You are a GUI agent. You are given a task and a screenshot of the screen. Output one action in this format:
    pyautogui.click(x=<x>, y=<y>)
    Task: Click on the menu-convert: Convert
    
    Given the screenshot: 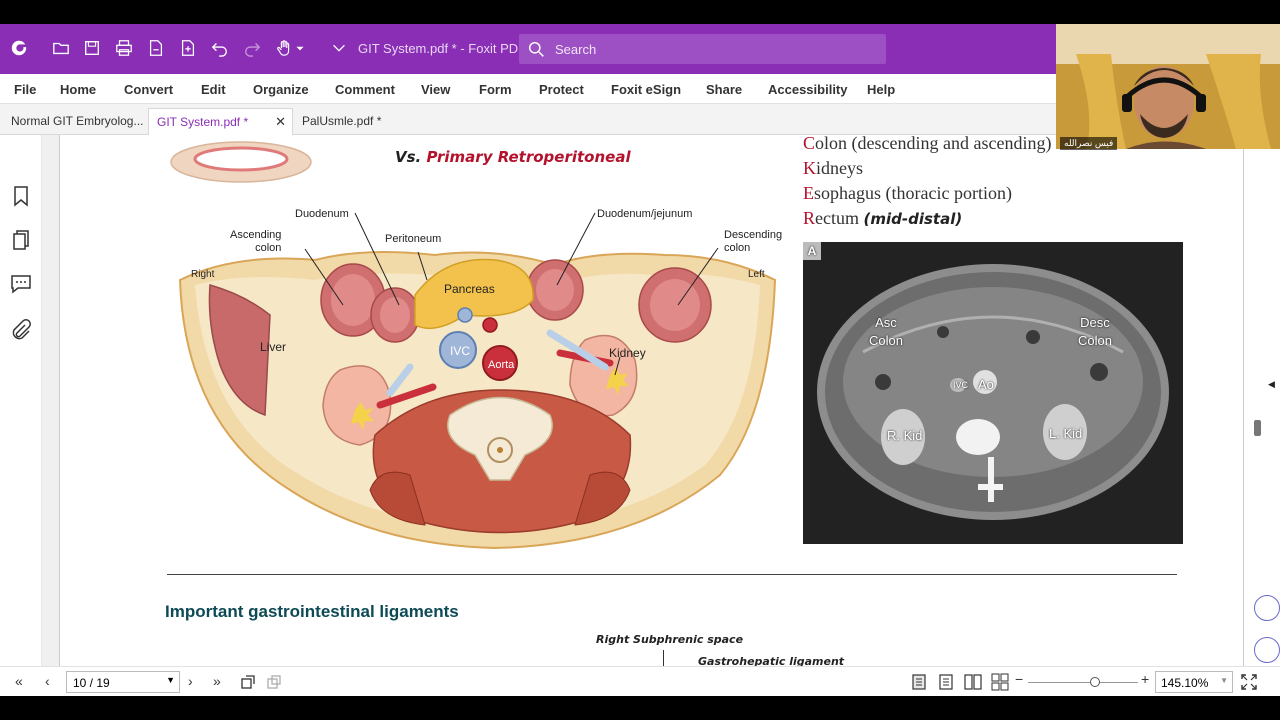 What is the action you would take?
    pyautogui.click(x=148, y=89)
    